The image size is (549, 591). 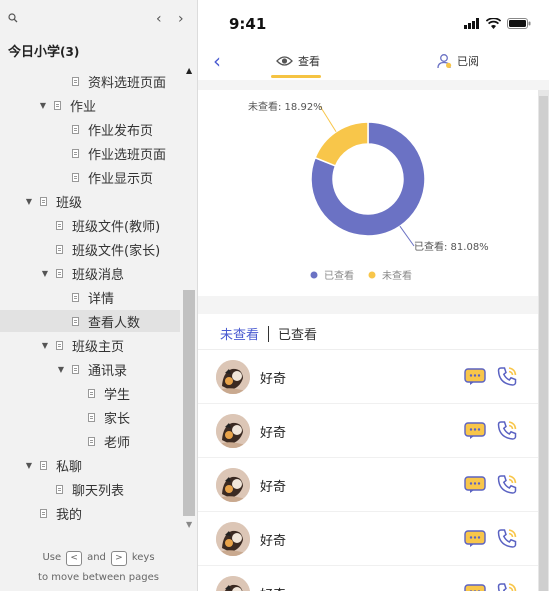 I want to click on tree-item: 我的, so click(x=53, y=513).